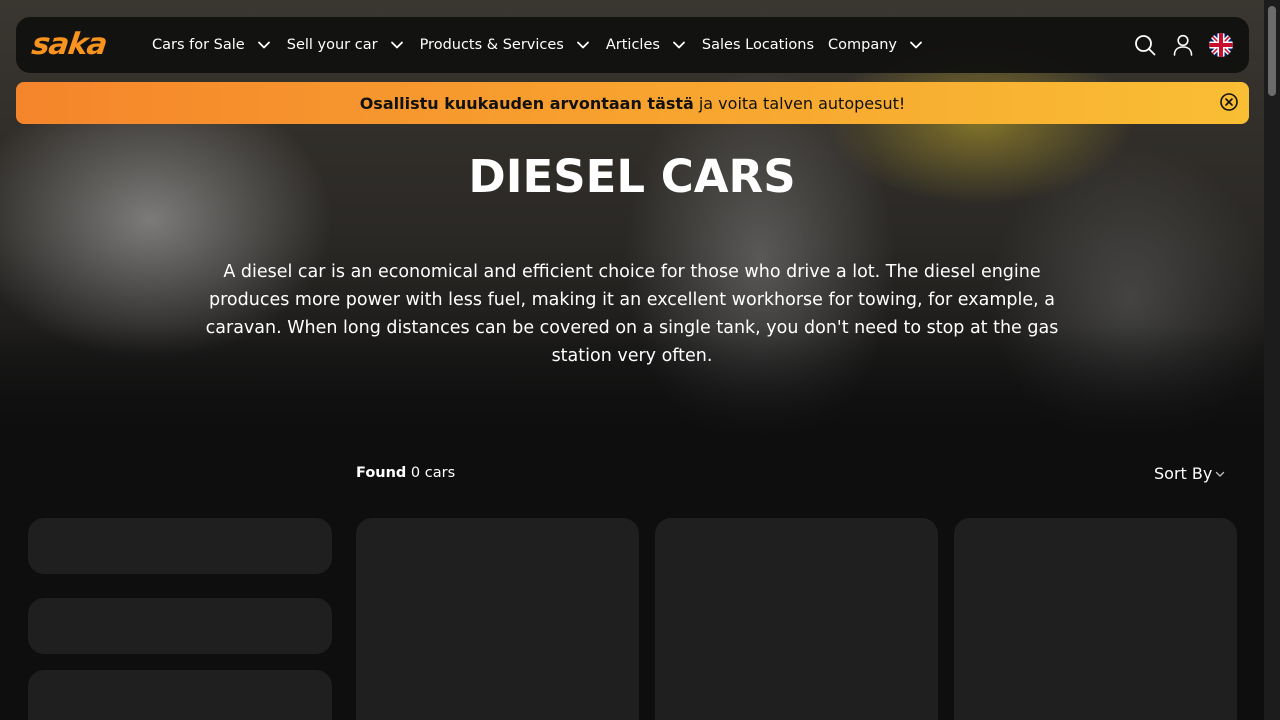  I want to click on nav-item-label: Products & Services, so click(491, 45).